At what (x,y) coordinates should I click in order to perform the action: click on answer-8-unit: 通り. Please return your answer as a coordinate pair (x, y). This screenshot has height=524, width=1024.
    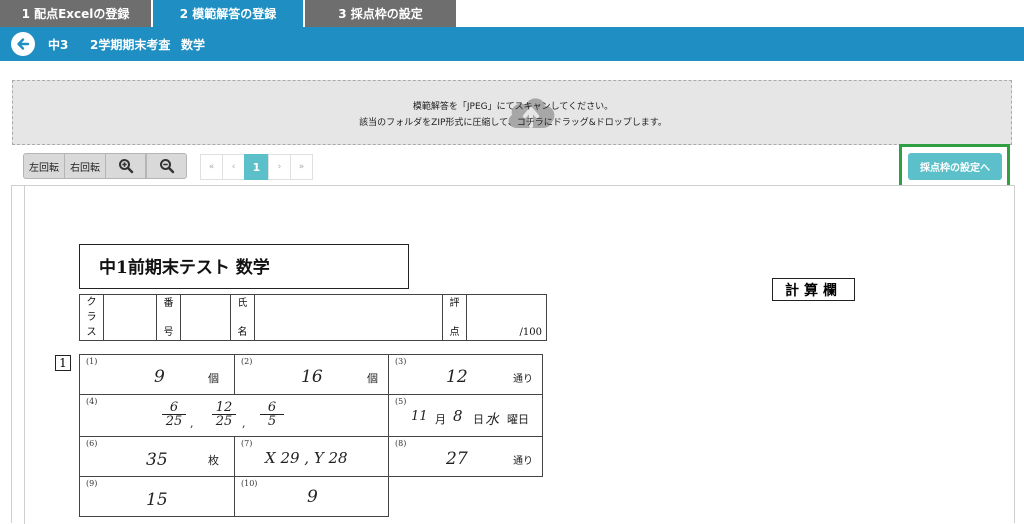
    Looking at the image, I should click on (523, 461).